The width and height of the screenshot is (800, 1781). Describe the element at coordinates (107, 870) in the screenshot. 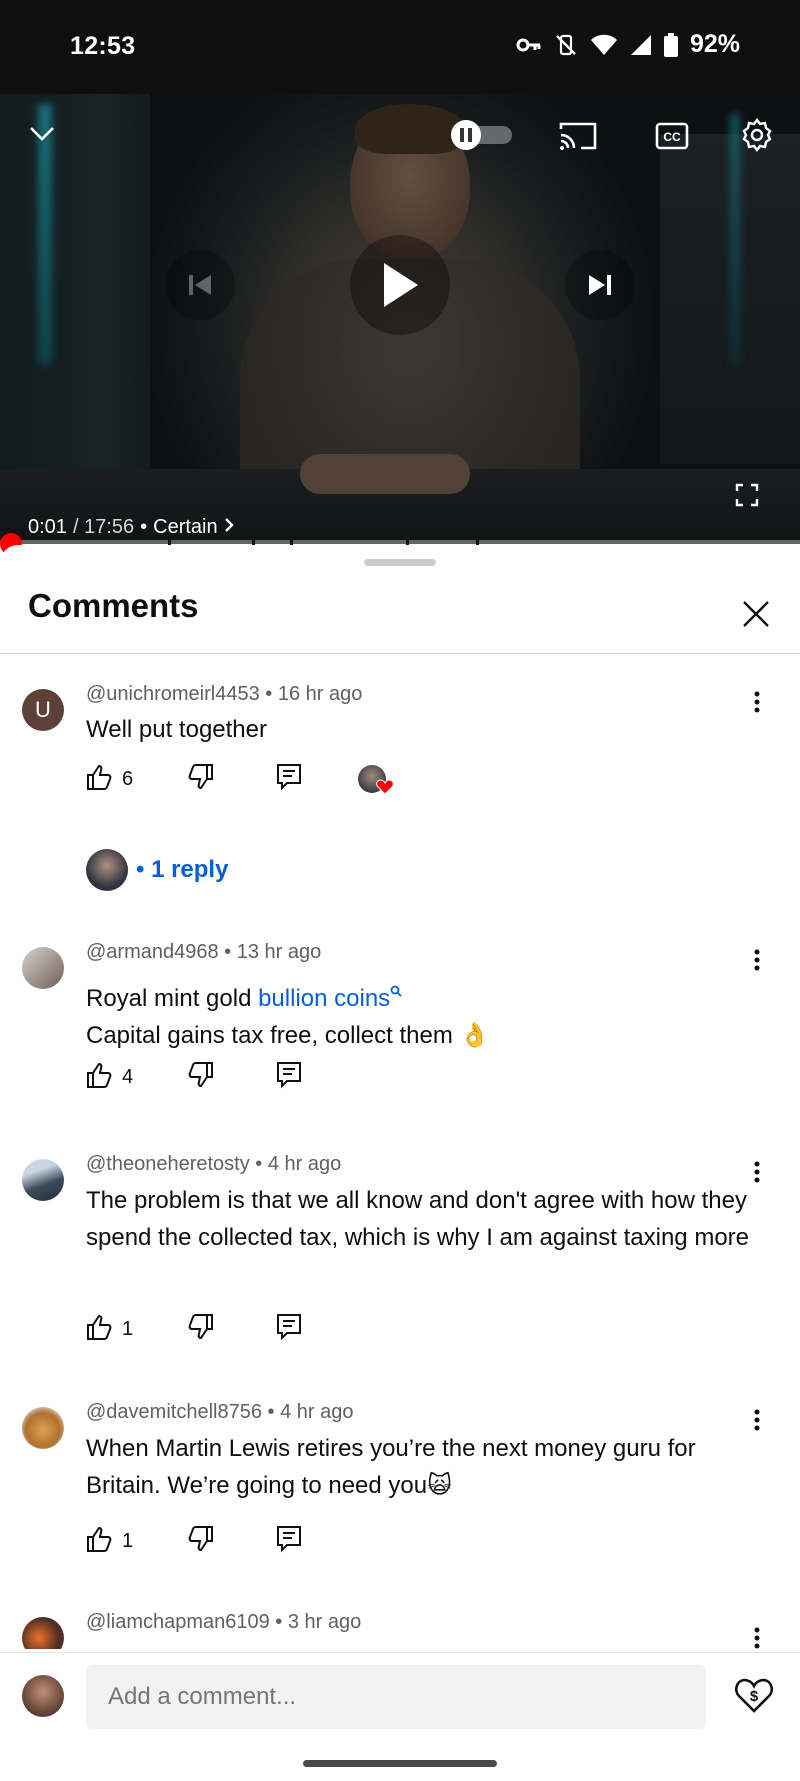

I see `reply-avatar` at that location.